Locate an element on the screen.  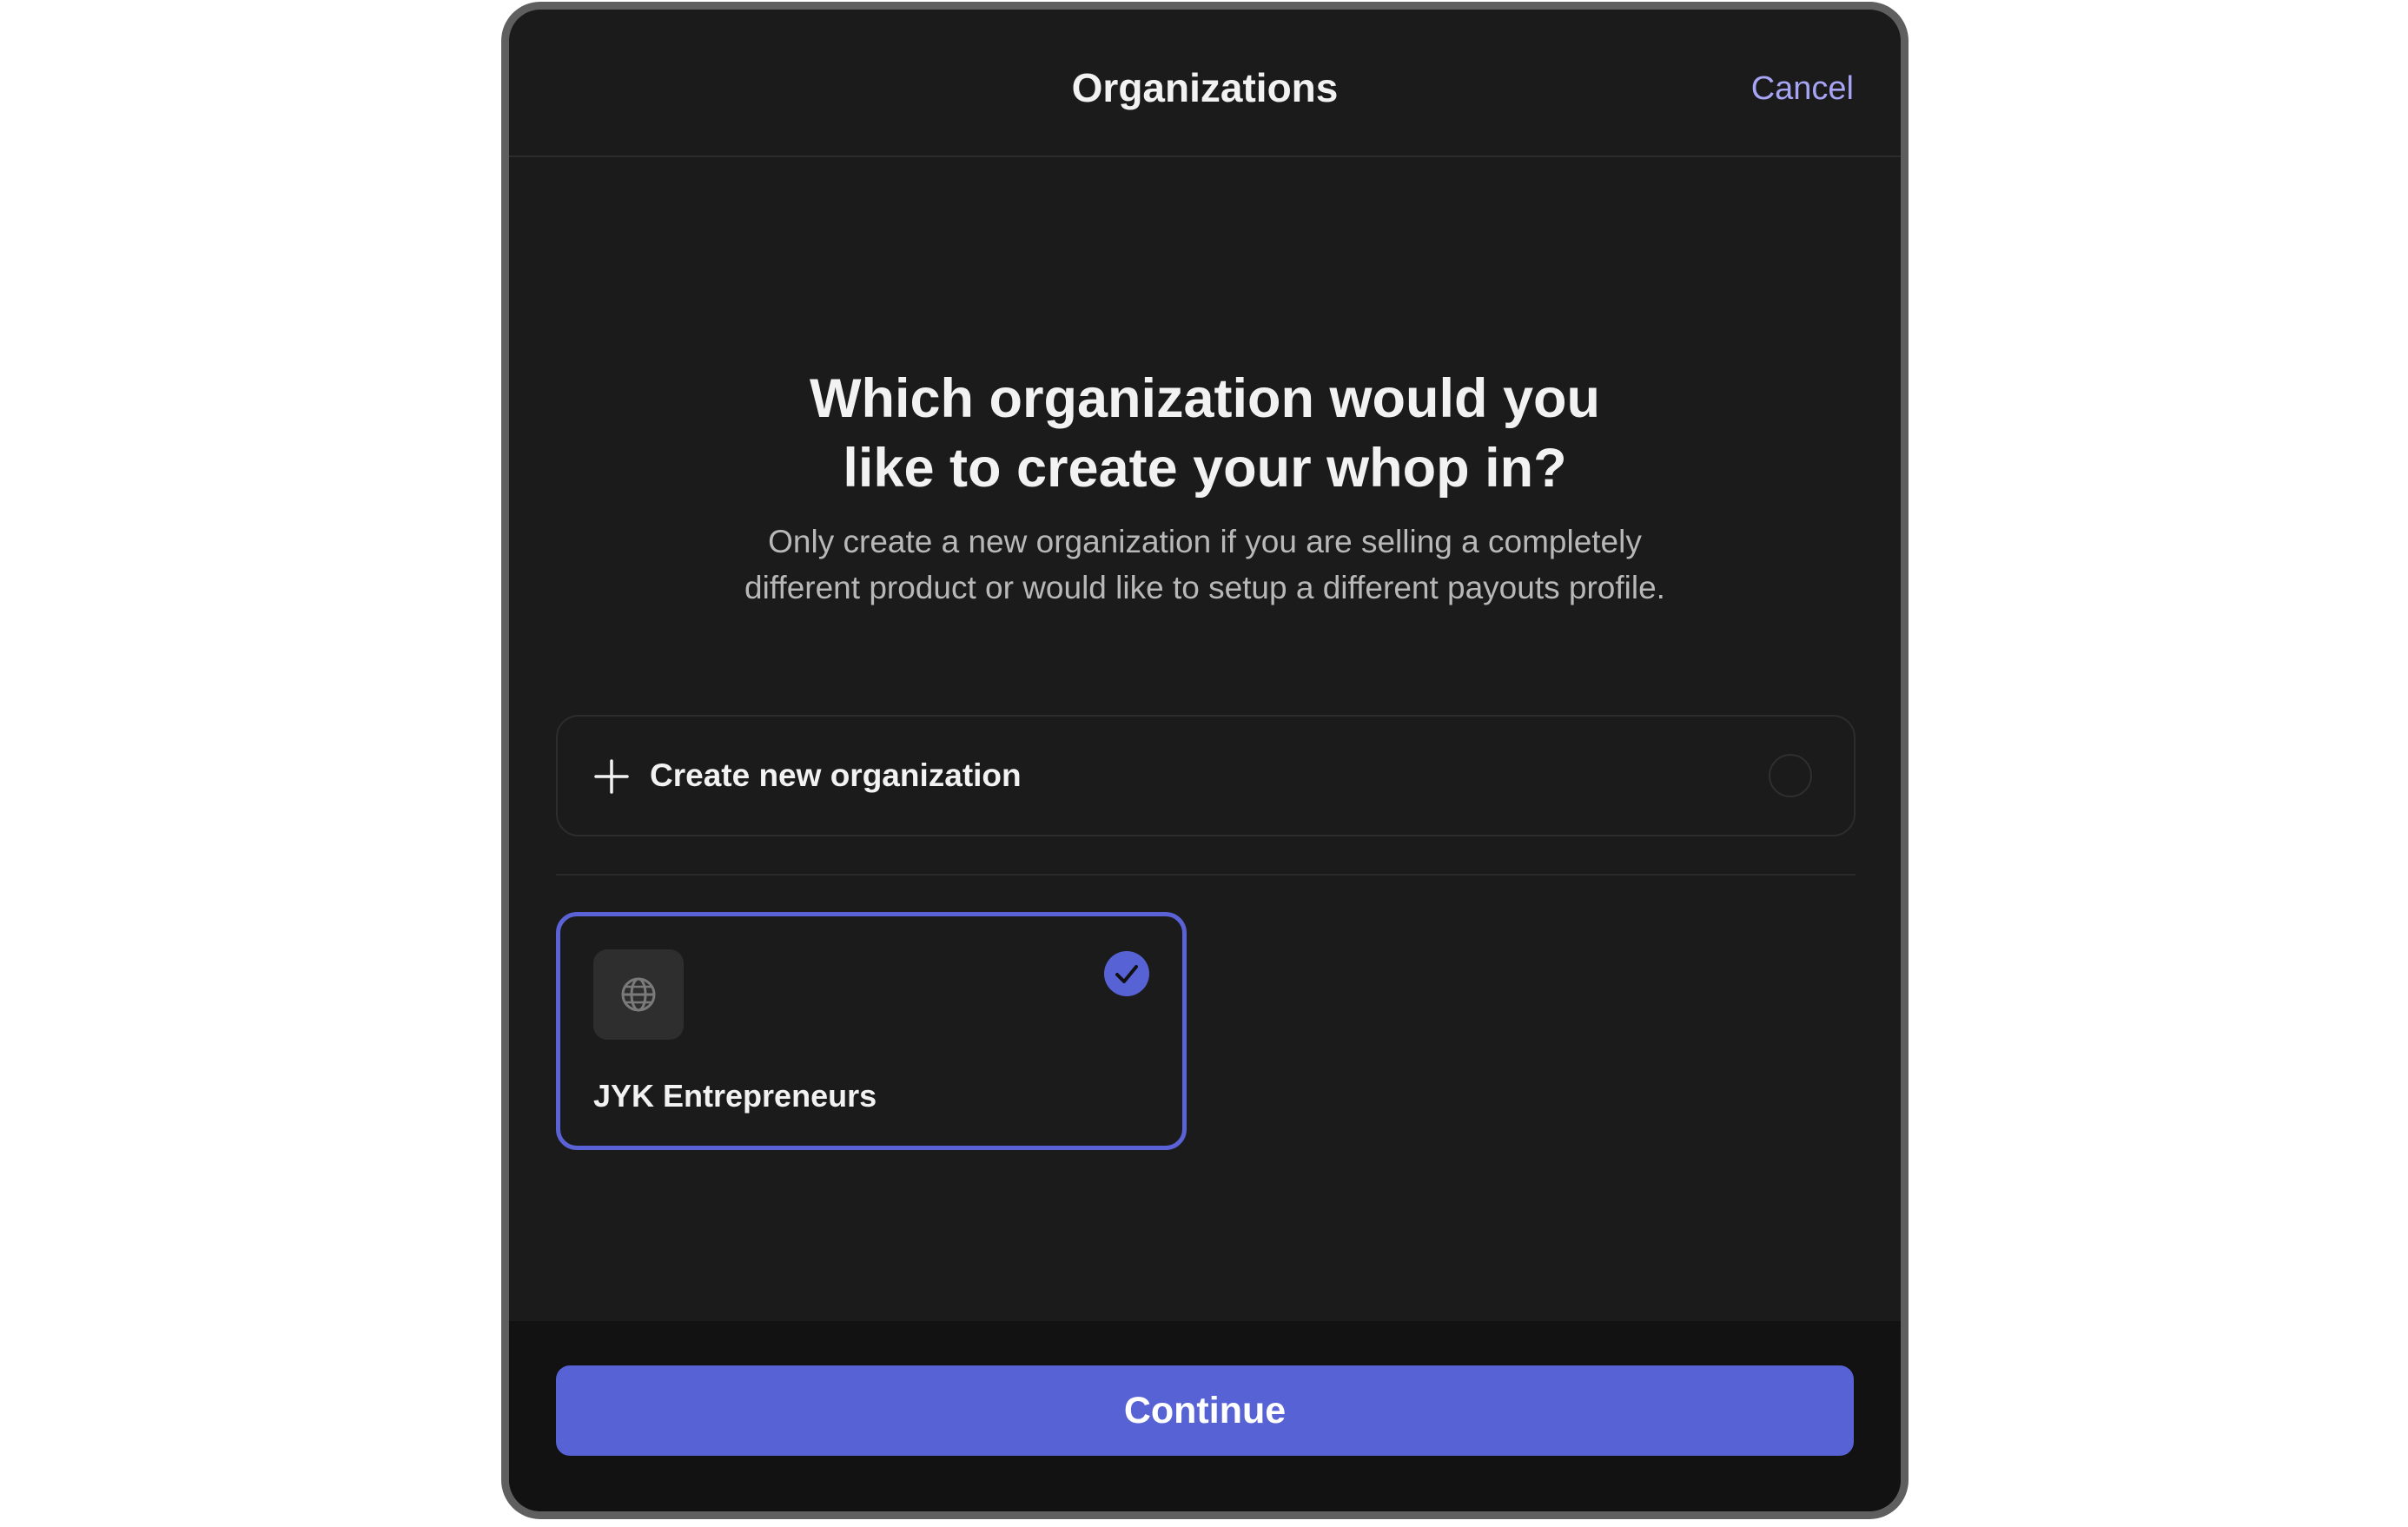
heading-line-1: Which organization would you is located at coordinates (1205, 398).